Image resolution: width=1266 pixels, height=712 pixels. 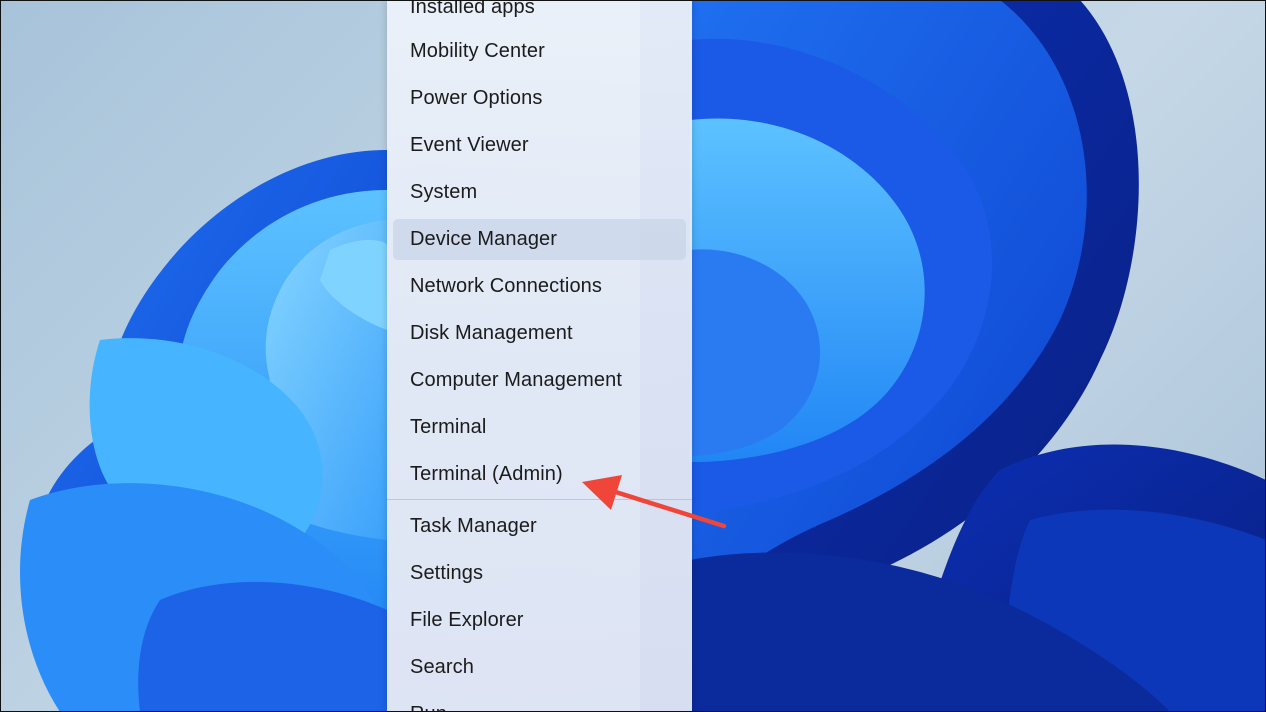 I want to click on menu-item-label: Power Options, so click(x=476, y=98).